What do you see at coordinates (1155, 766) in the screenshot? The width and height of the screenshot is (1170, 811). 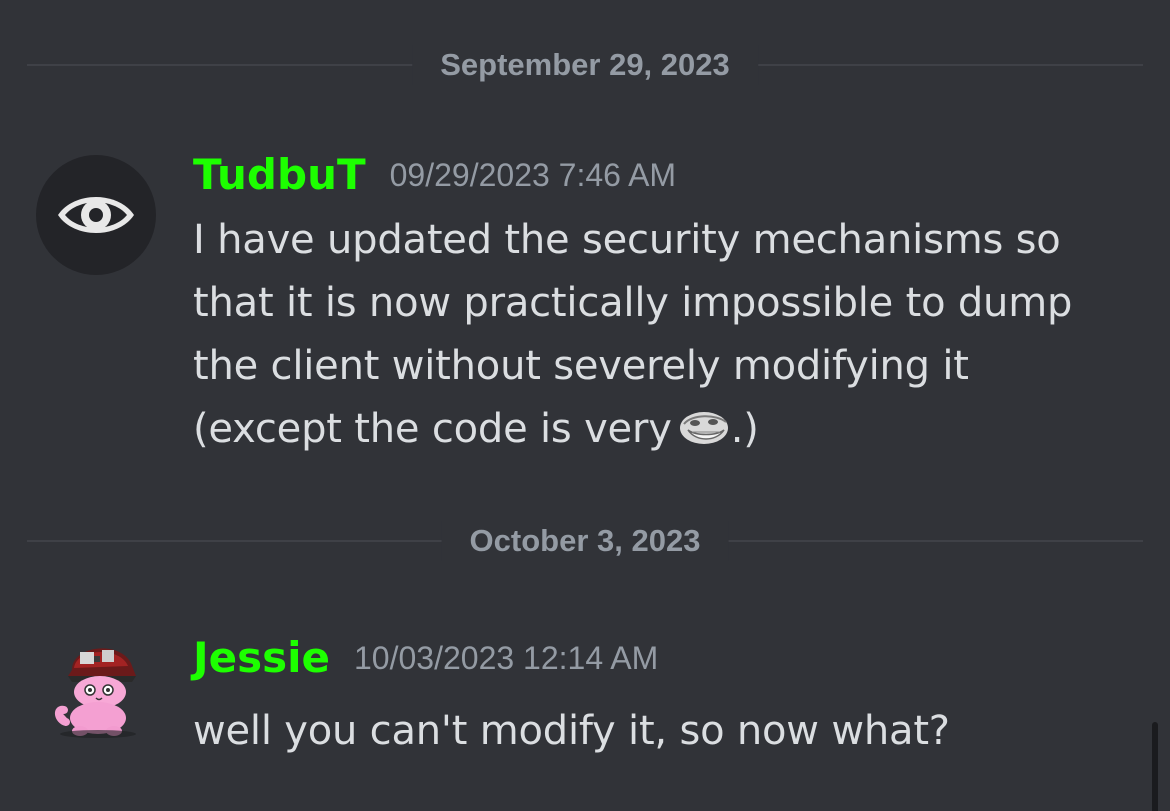 I see `scrollbar` at bounding box center [1155, 766].